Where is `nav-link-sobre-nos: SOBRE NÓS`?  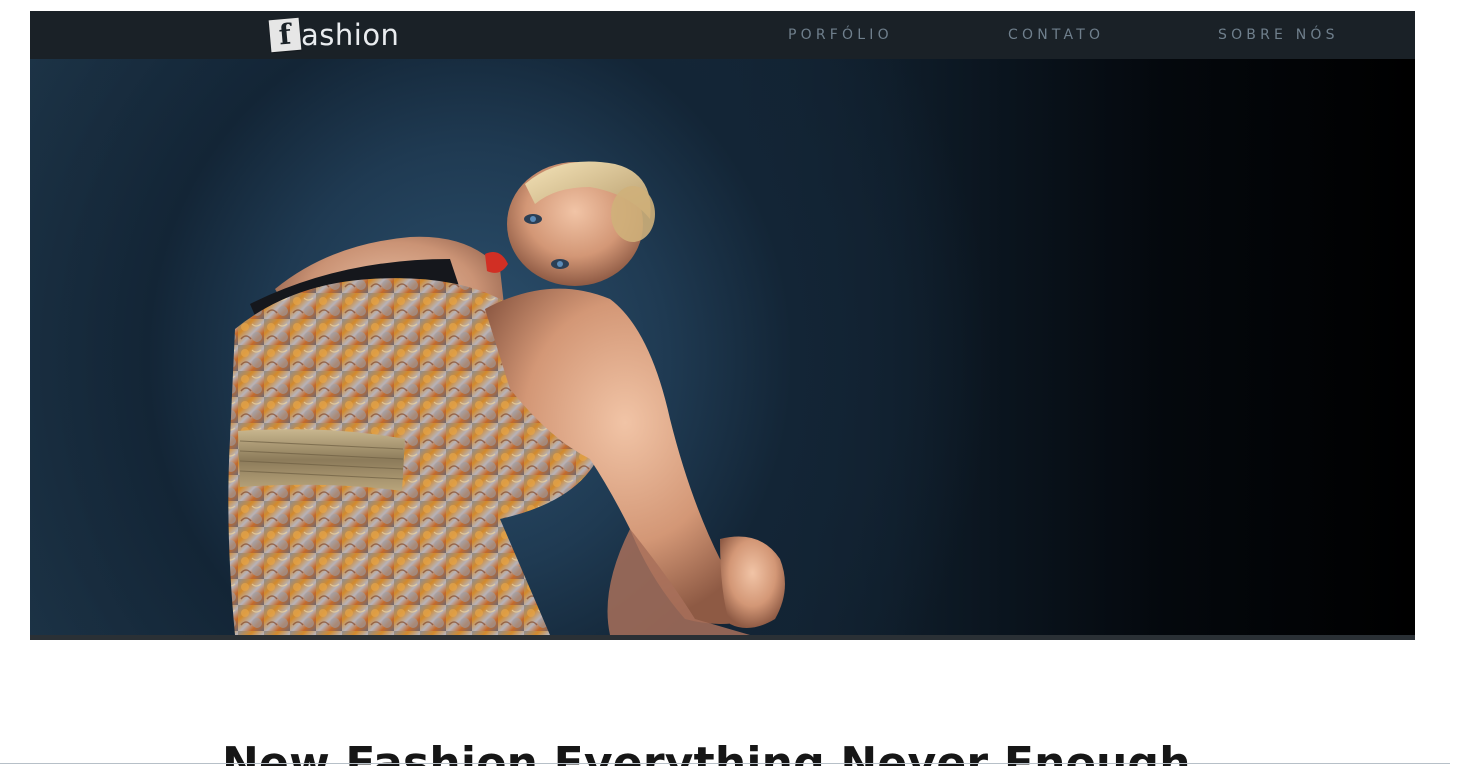 nav-link-sobre-nos: SOBRE NÓS is located at coordinates (1278, 35).